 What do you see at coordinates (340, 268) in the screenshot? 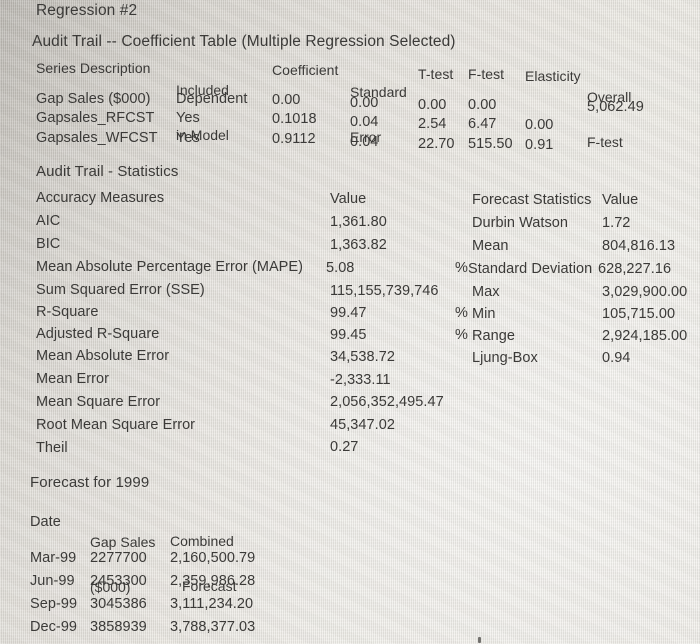
I see `list-item: 5.08` at bounding box center [340, 268].